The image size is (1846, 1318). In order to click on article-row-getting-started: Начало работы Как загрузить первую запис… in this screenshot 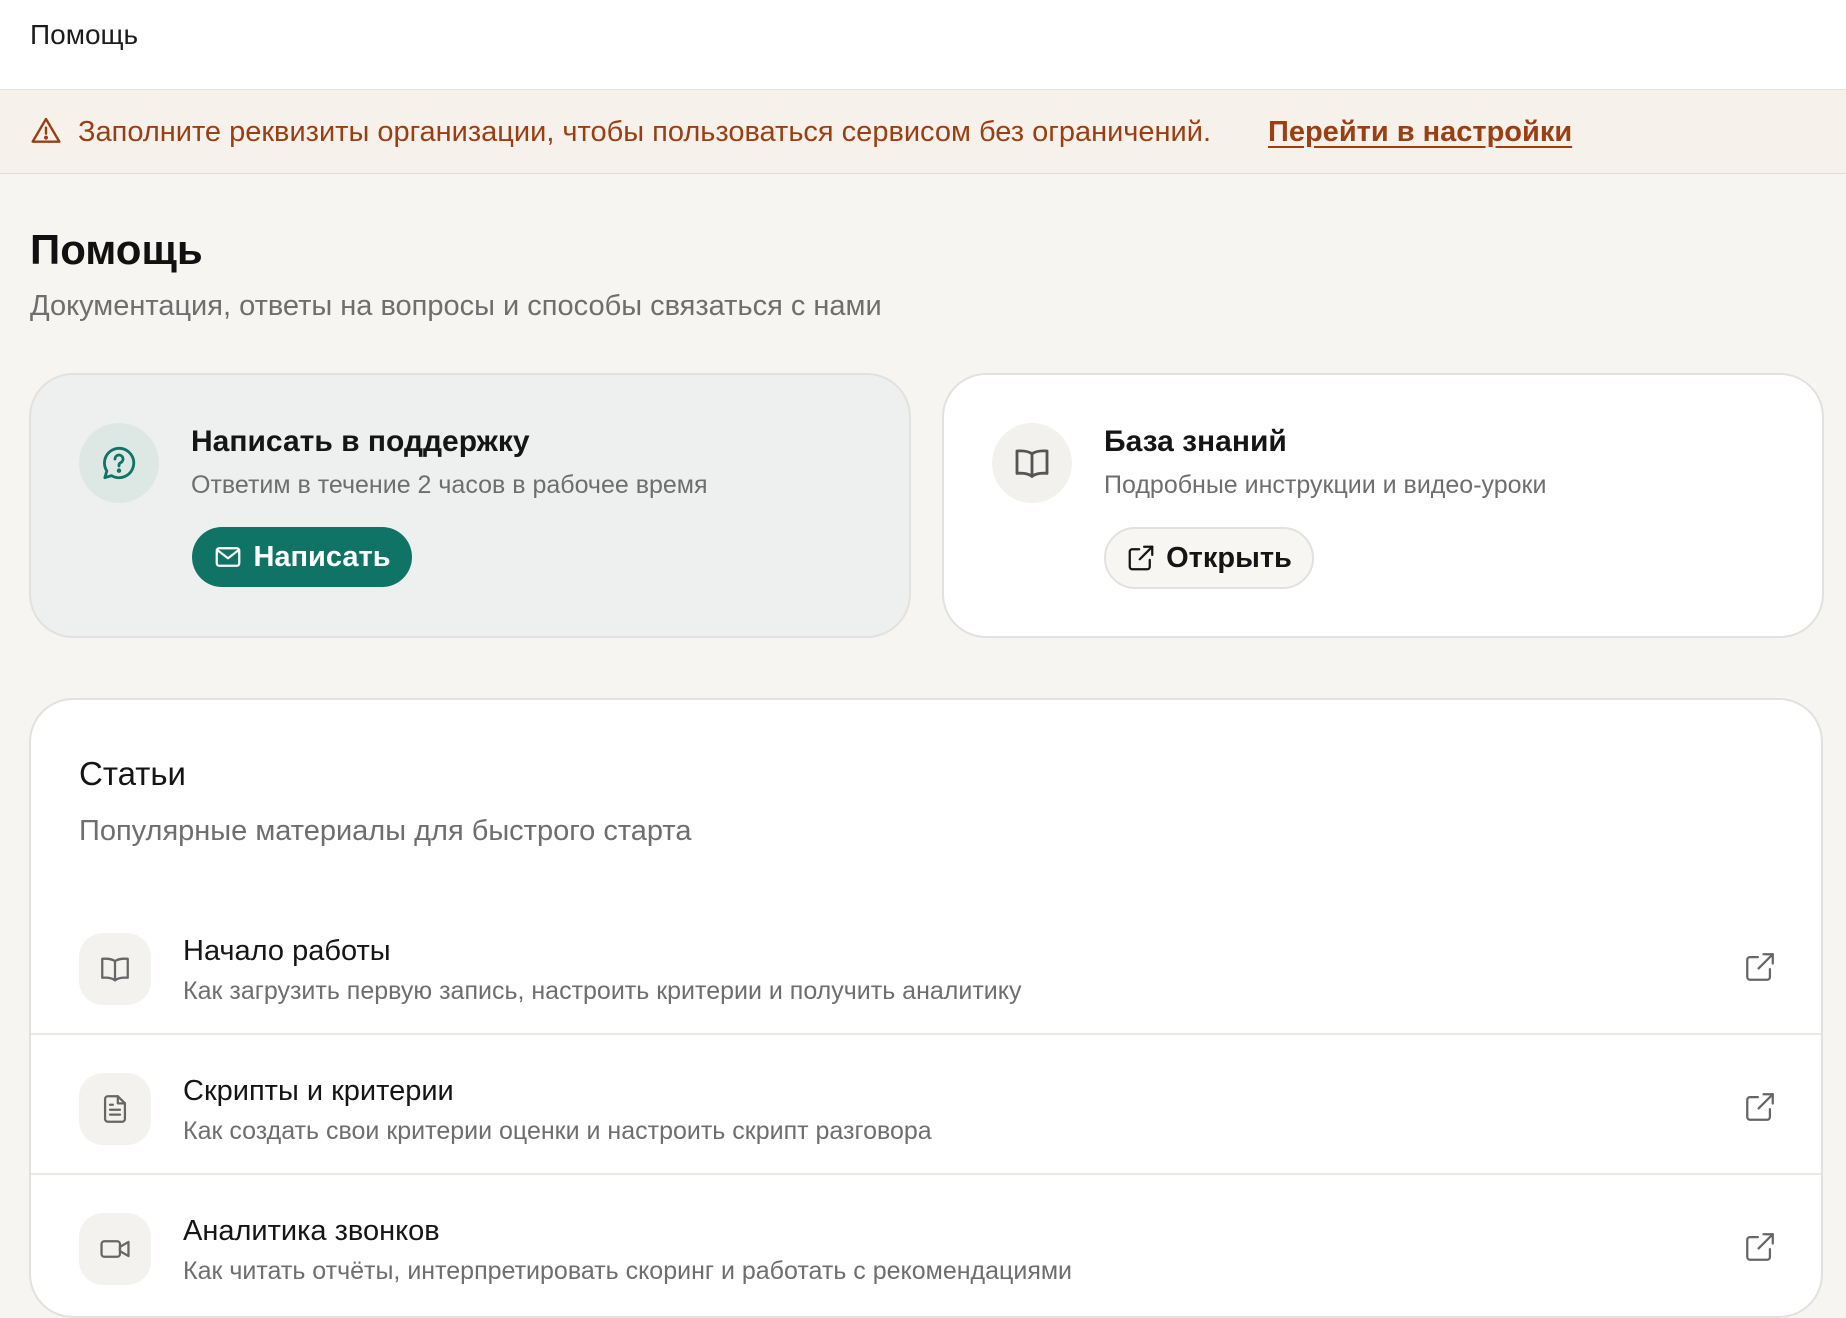, I will do `click(926, 965)`.